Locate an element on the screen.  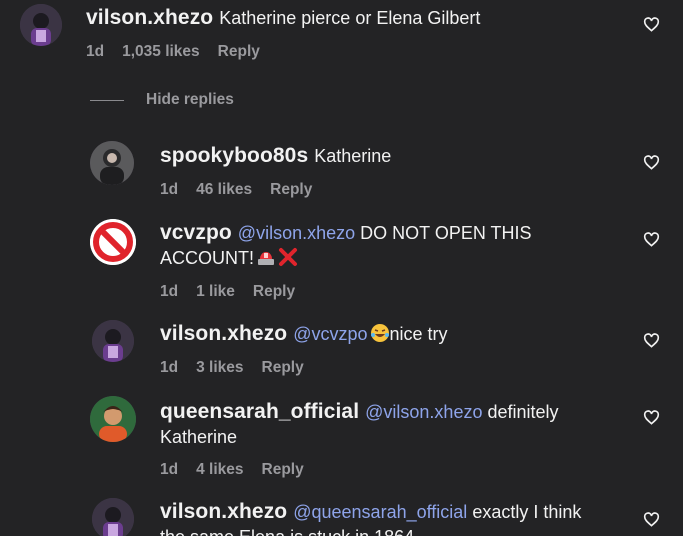
likes-count: 3 likes is located at coordinates (219, 367).